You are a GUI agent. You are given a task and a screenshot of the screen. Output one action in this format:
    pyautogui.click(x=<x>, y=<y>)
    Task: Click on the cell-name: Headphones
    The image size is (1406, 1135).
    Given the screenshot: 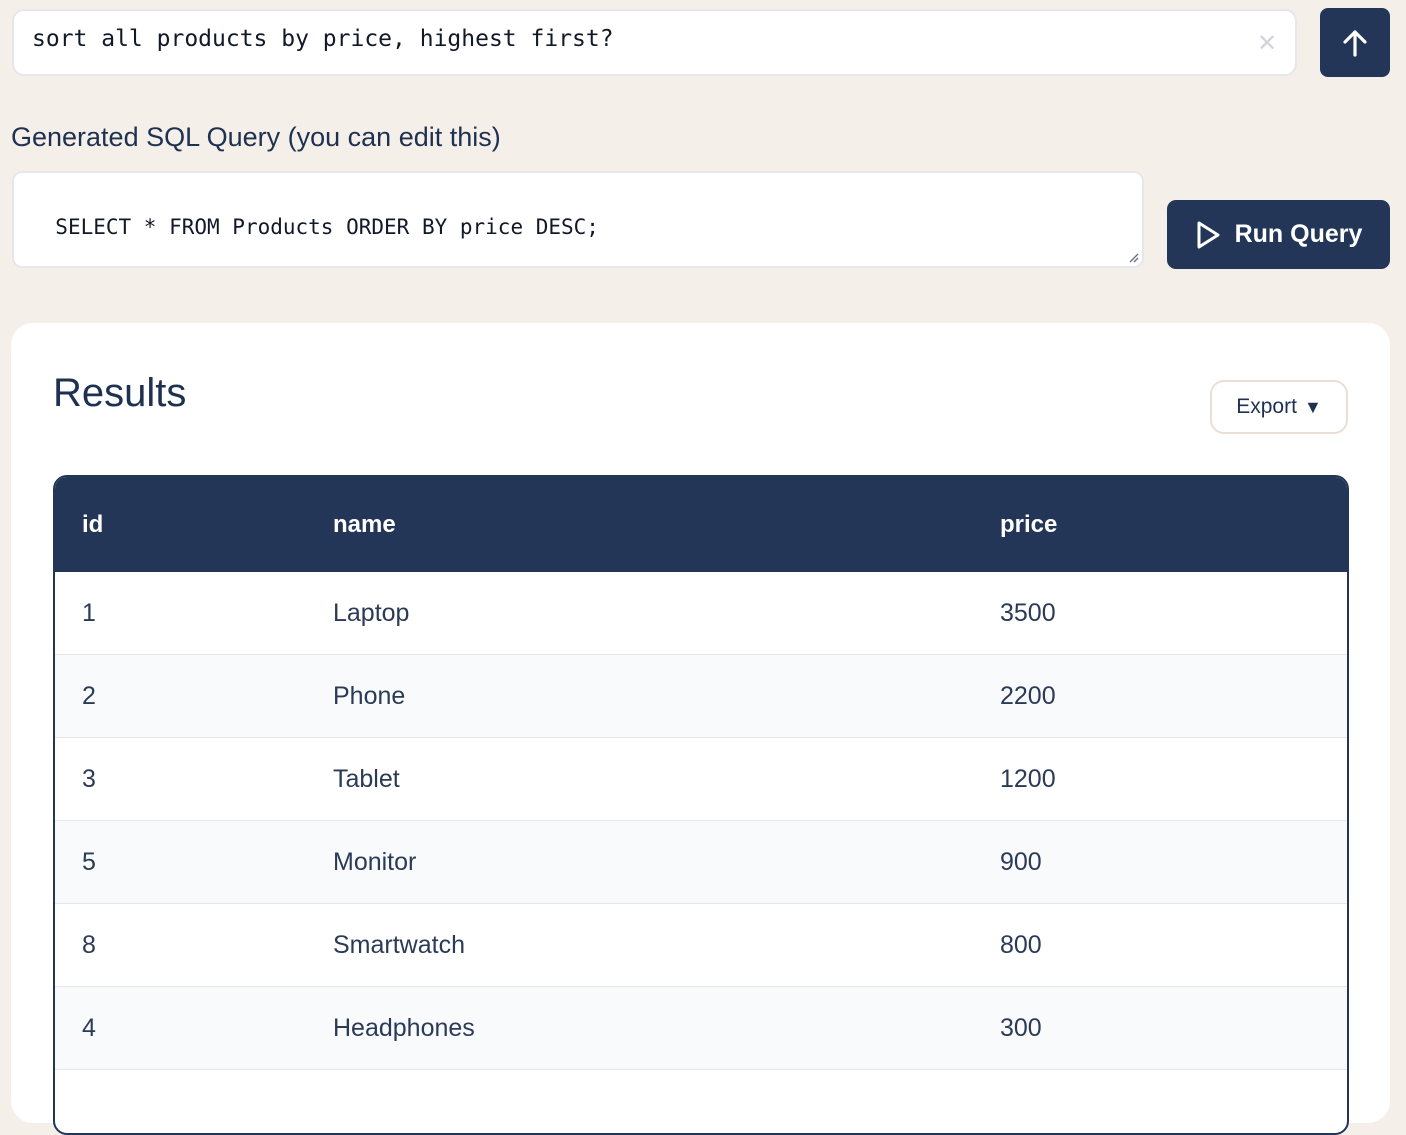 What is the action you would take?
    pyautogui.click(x=404, y=1027)
    